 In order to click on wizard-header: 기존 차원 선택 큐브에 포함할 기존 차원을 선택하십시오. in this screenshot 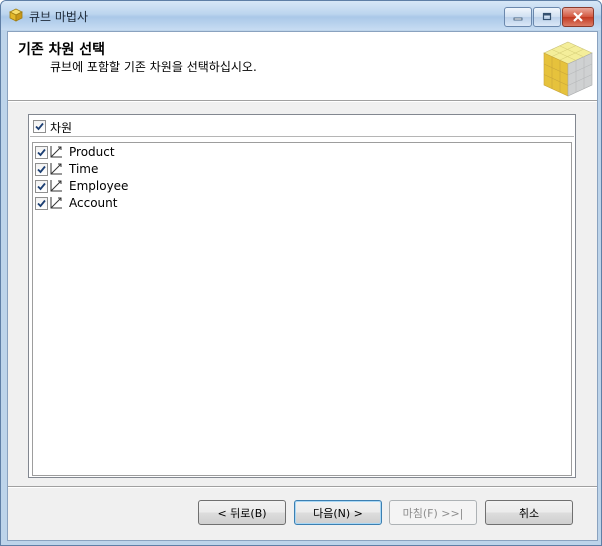, I will do `click(302, 66)`.